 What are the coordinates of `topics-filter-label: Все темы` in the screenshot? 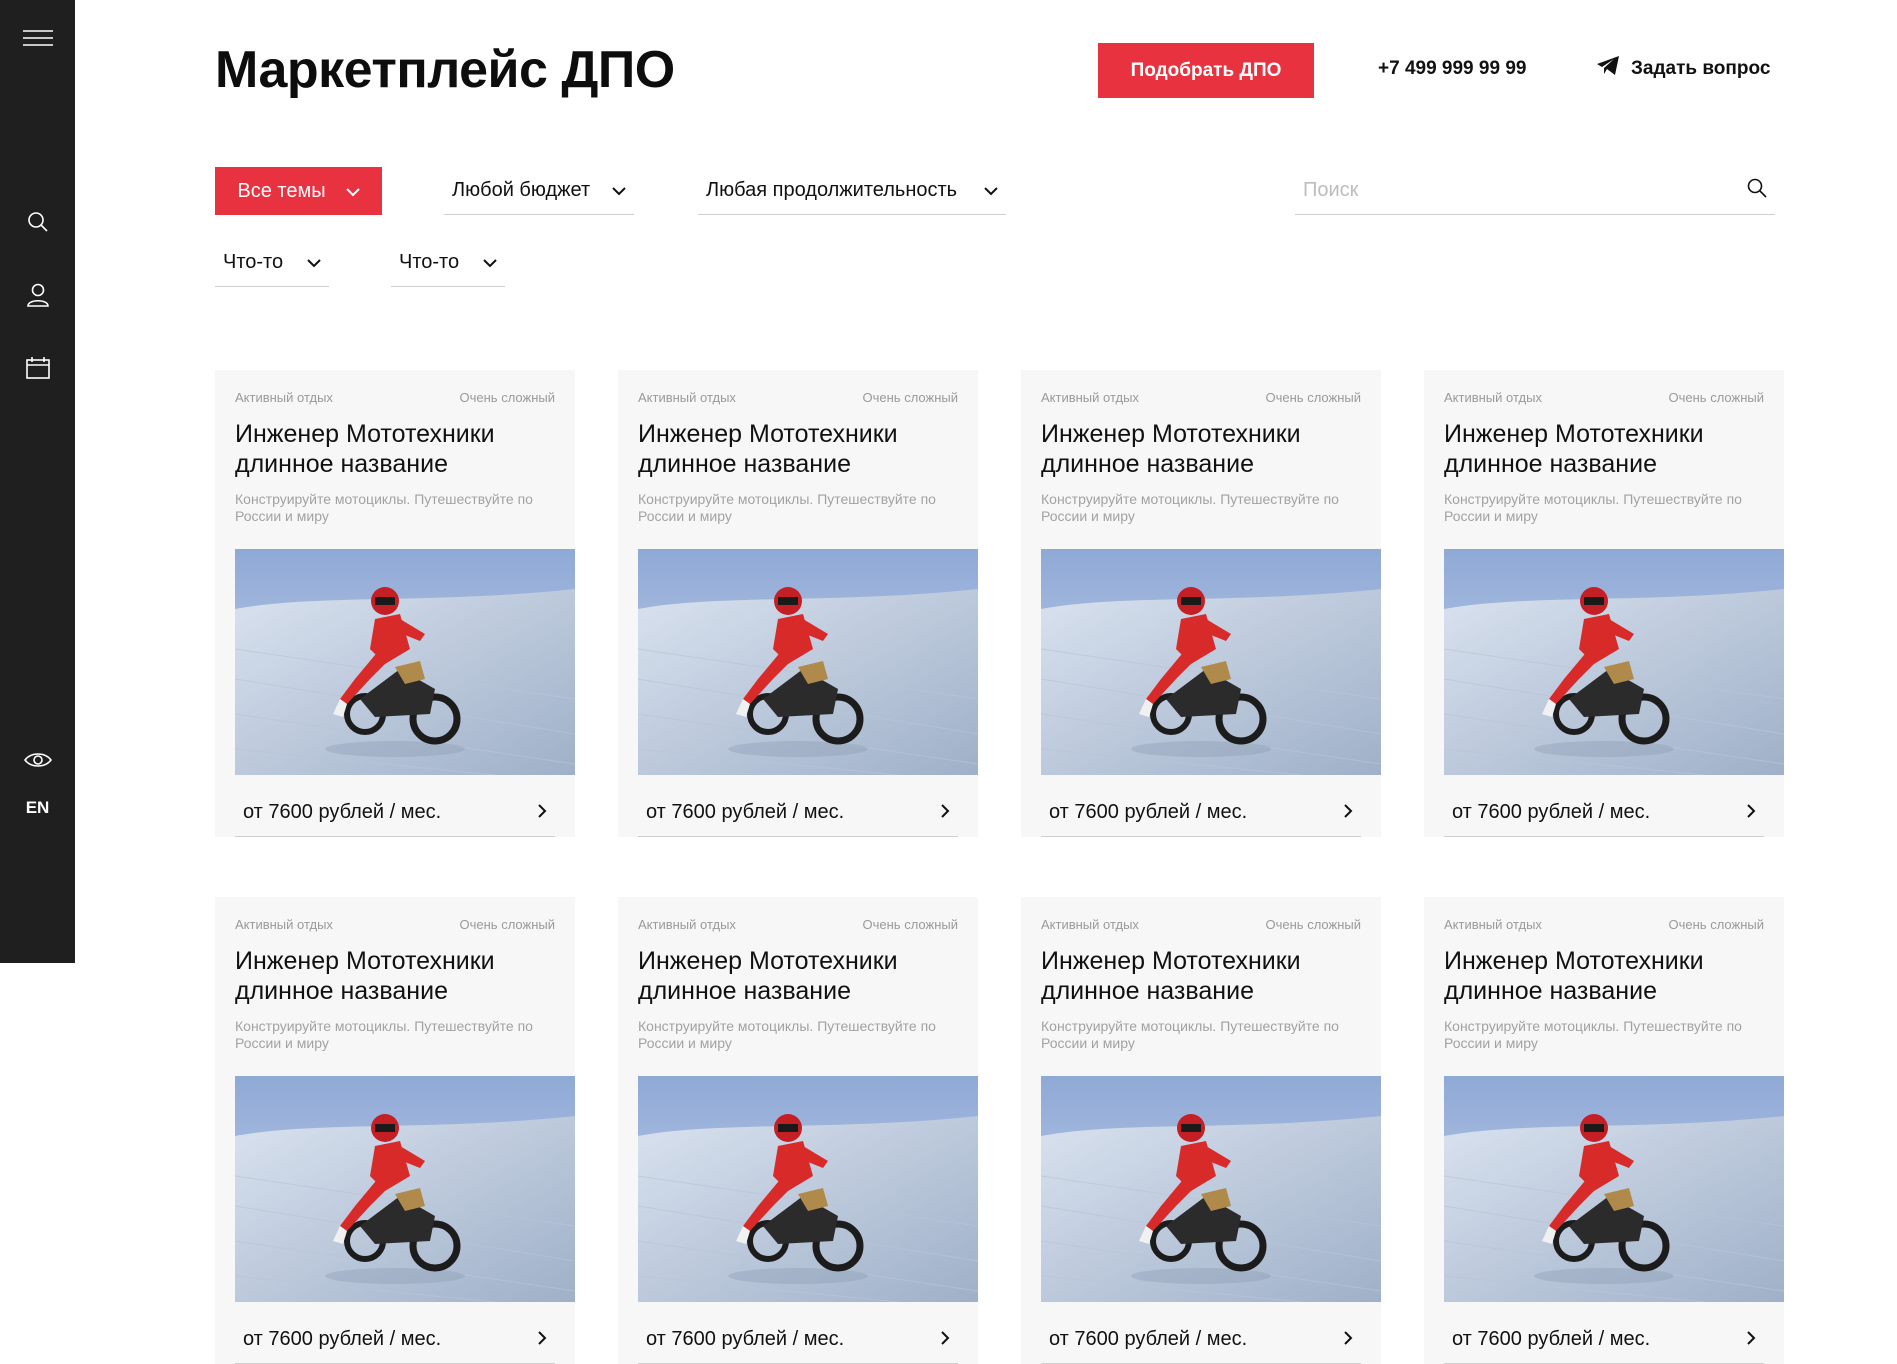 It's located at (281, 190).